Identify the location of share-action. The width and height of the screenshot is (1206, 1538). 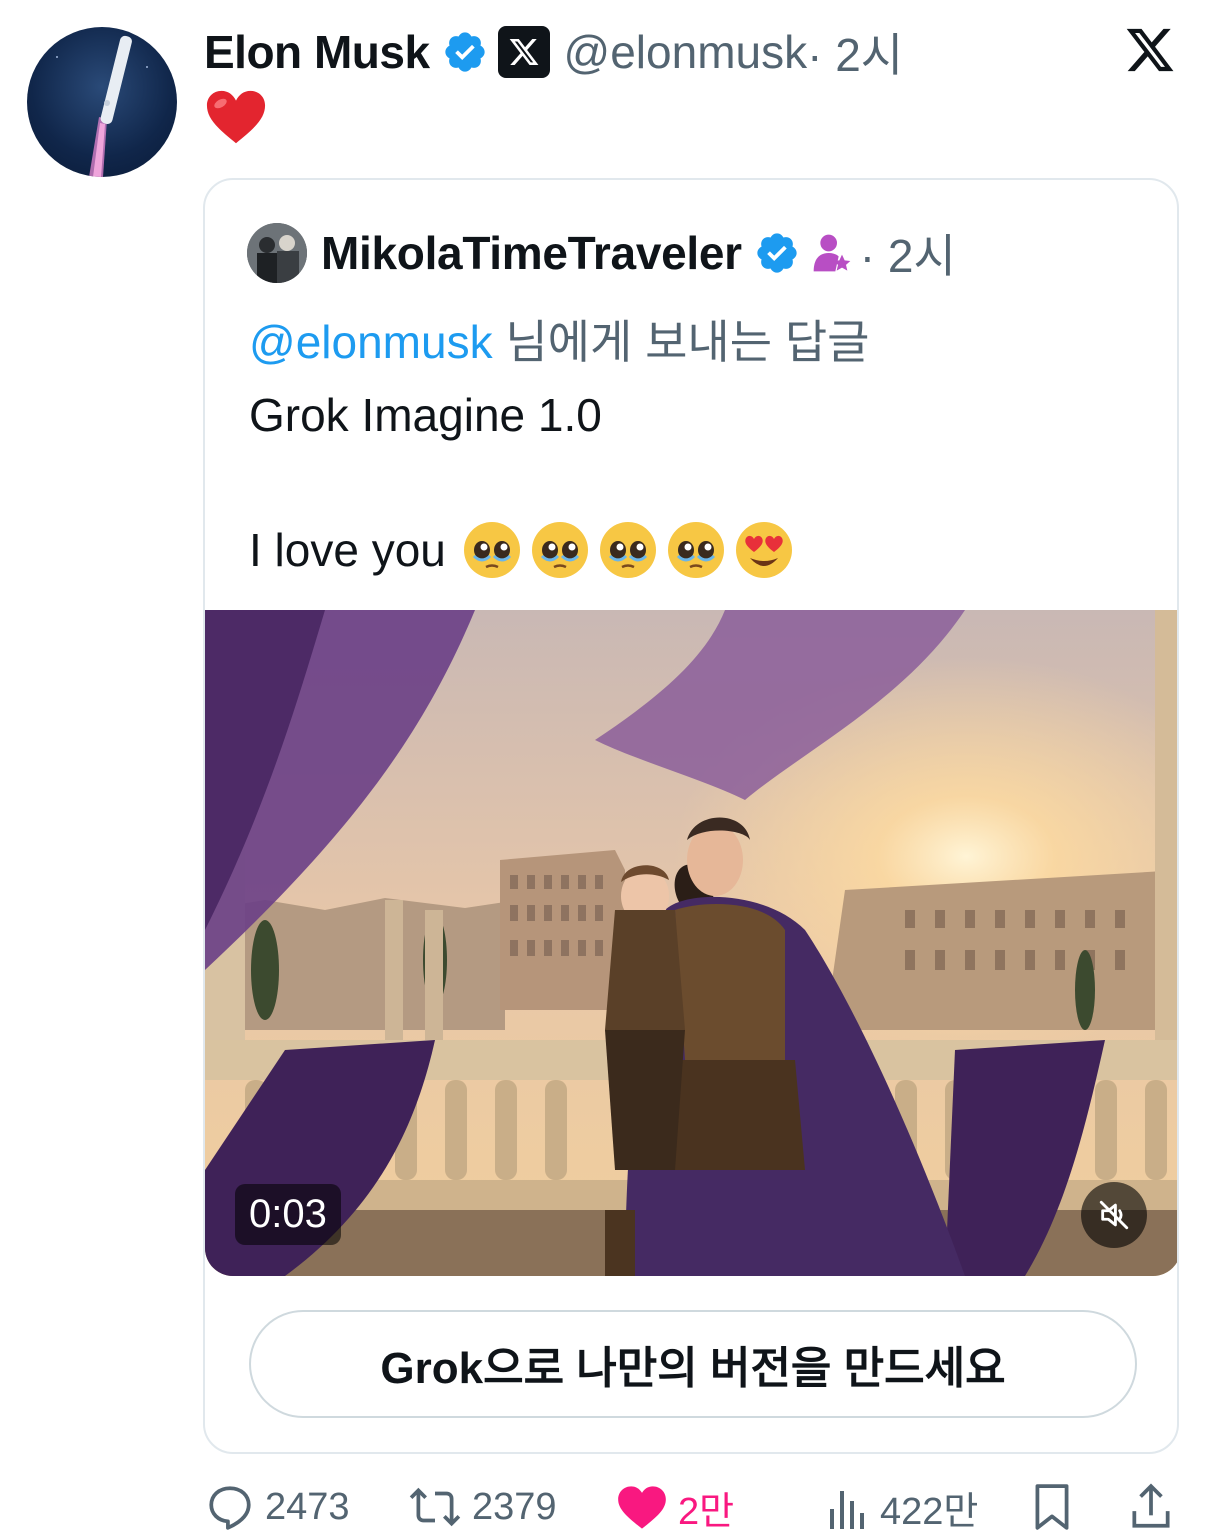
(1151, 1507).